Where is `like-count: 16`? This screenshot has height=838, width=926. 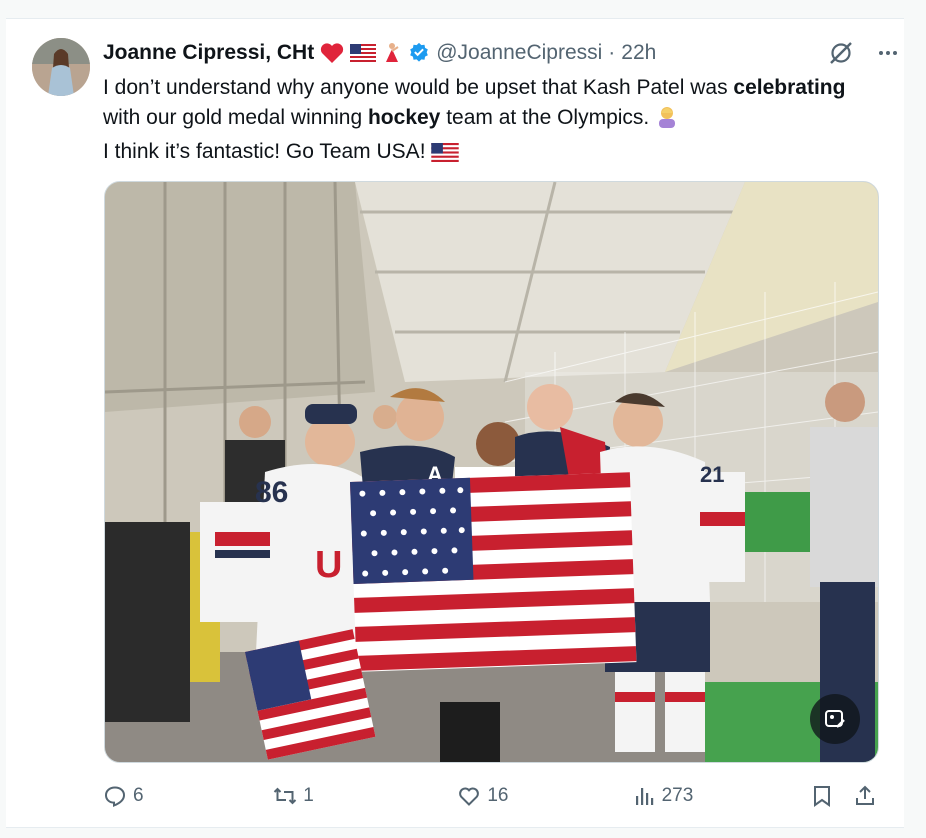 like-count: 16 is located at coordinates (498, 795).